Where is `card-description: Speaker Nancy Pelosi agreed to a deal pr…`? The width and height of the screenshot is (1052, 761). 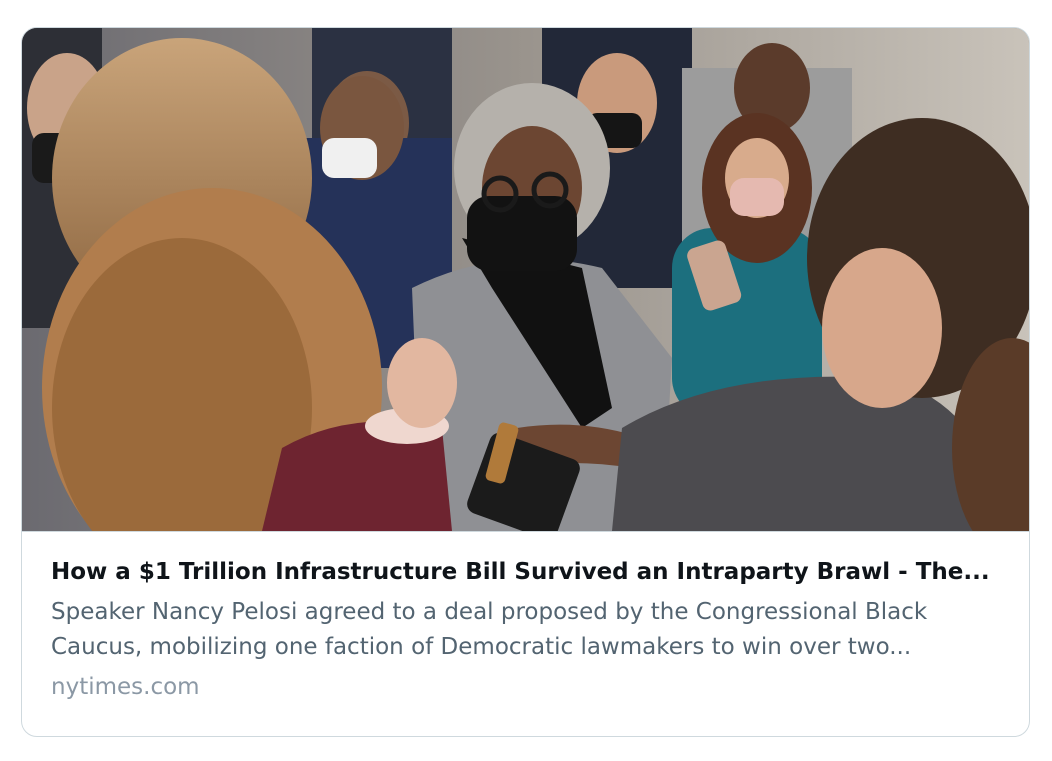 card-description: Speaker Nancy Pelosi agreed to a deal pr… is located at coordinates (489, 629).